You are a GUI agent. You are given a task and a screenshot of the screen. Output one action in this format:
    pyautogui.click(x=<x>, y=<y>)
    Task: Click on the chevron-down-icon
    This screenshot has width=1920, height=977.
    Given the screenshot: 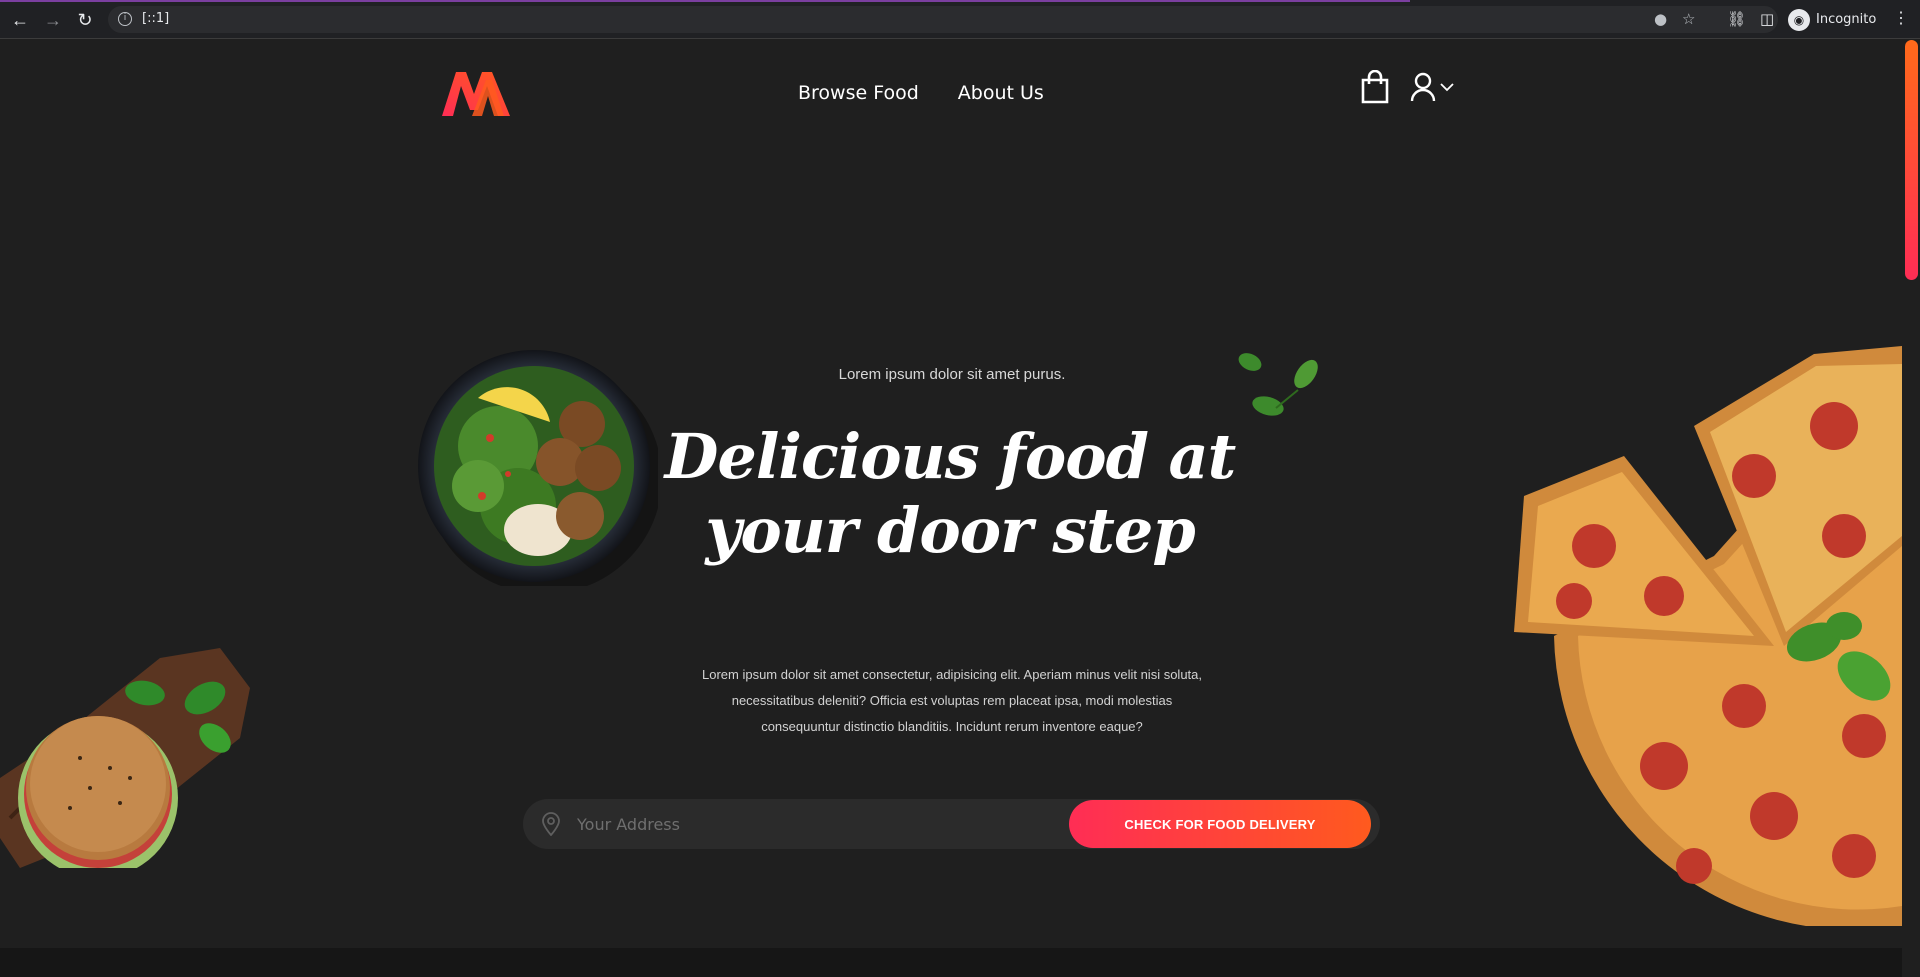 What is the action you would take?
    pyautogui.click(x=1447, y=87)
    